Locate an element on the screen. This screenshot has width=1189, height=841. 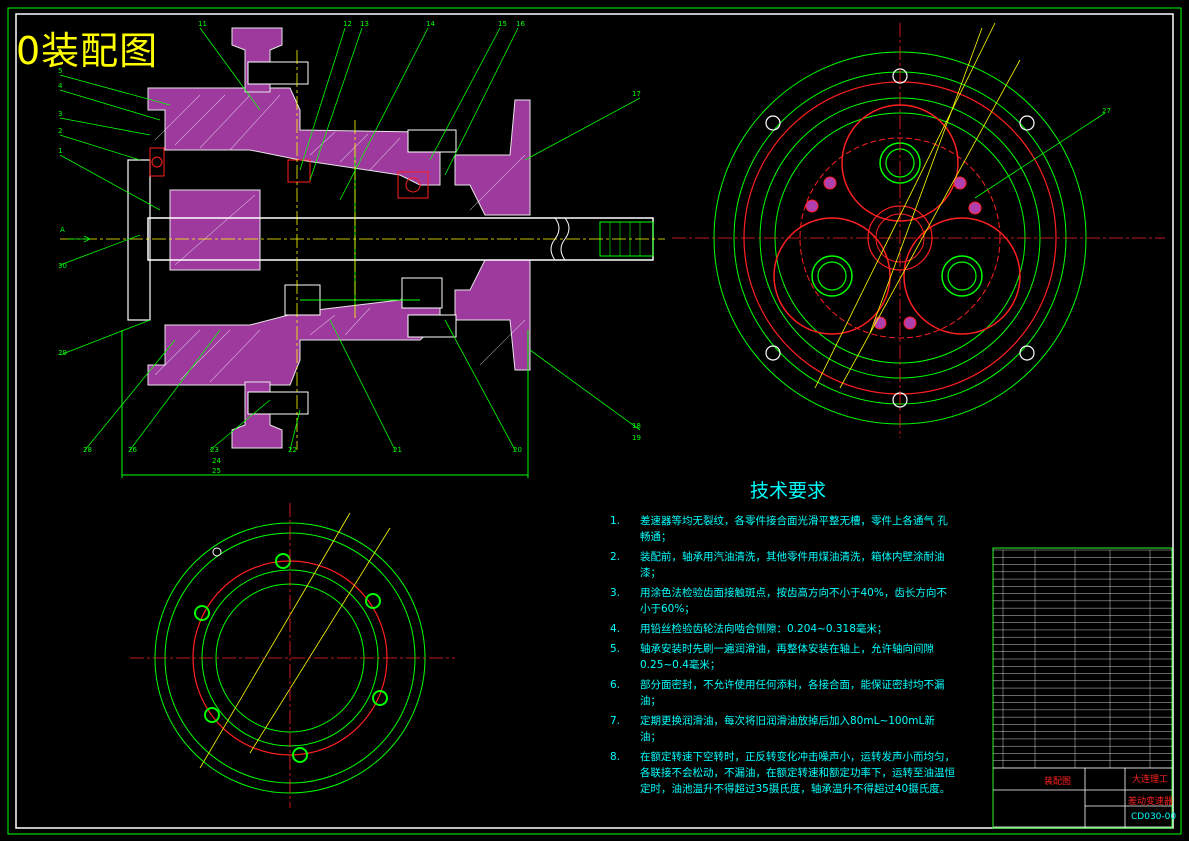
callout-24: 24 is located at coordinates (216, 461).